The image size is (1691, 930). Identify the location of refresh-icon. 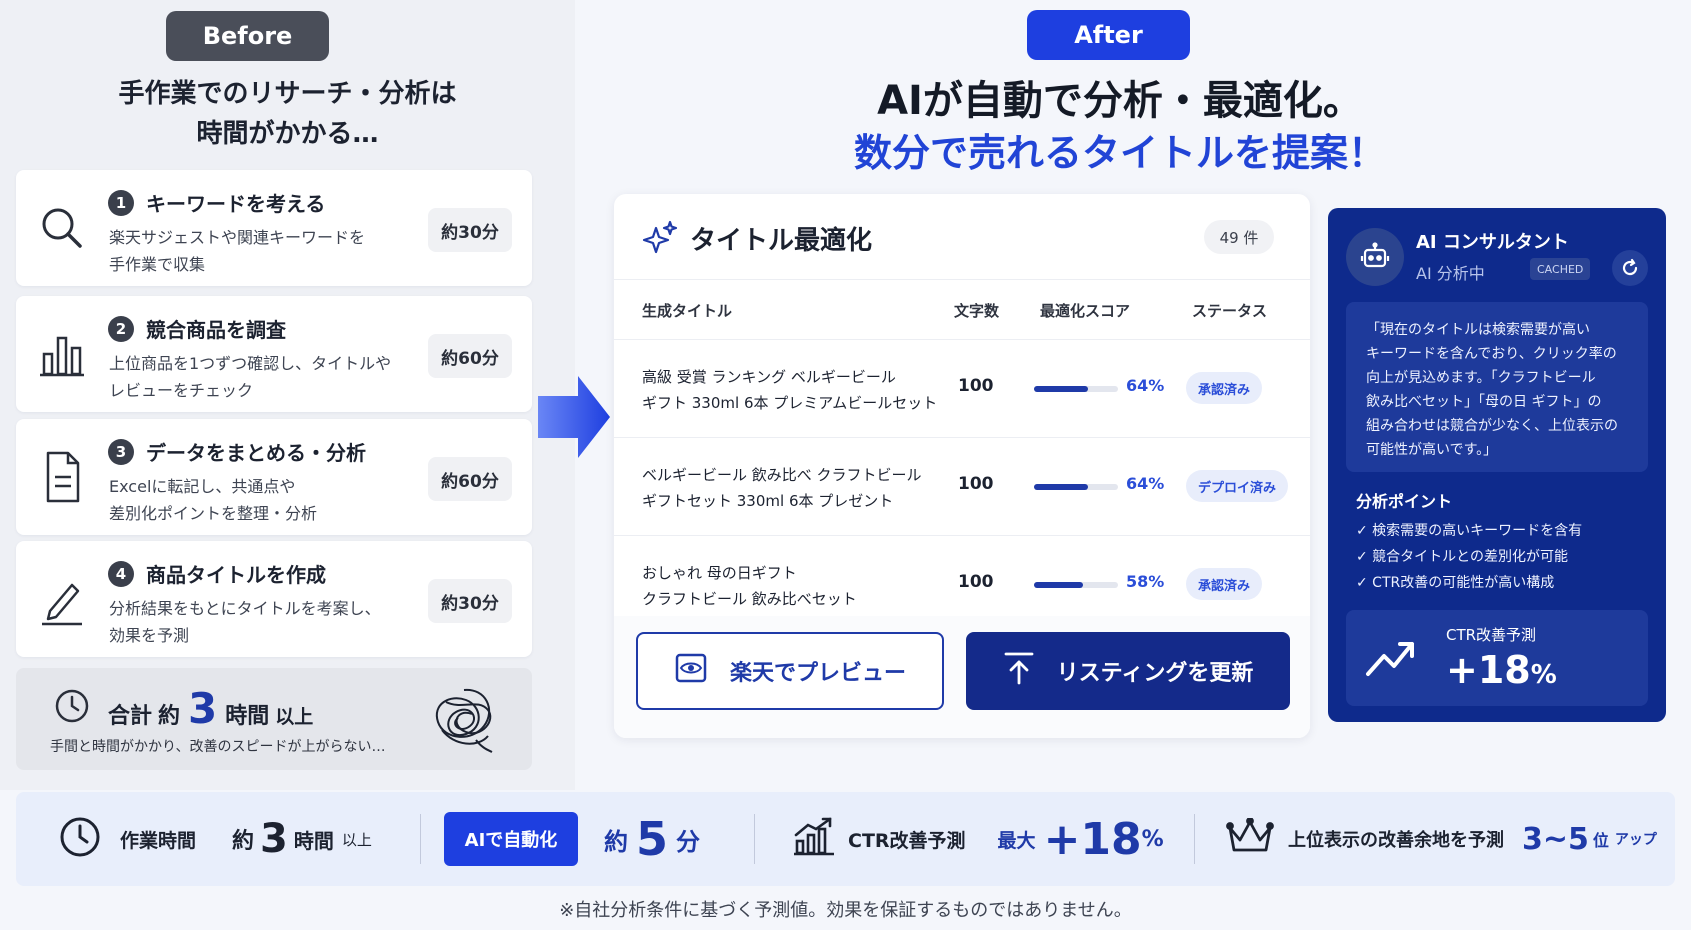
(1630, 268).